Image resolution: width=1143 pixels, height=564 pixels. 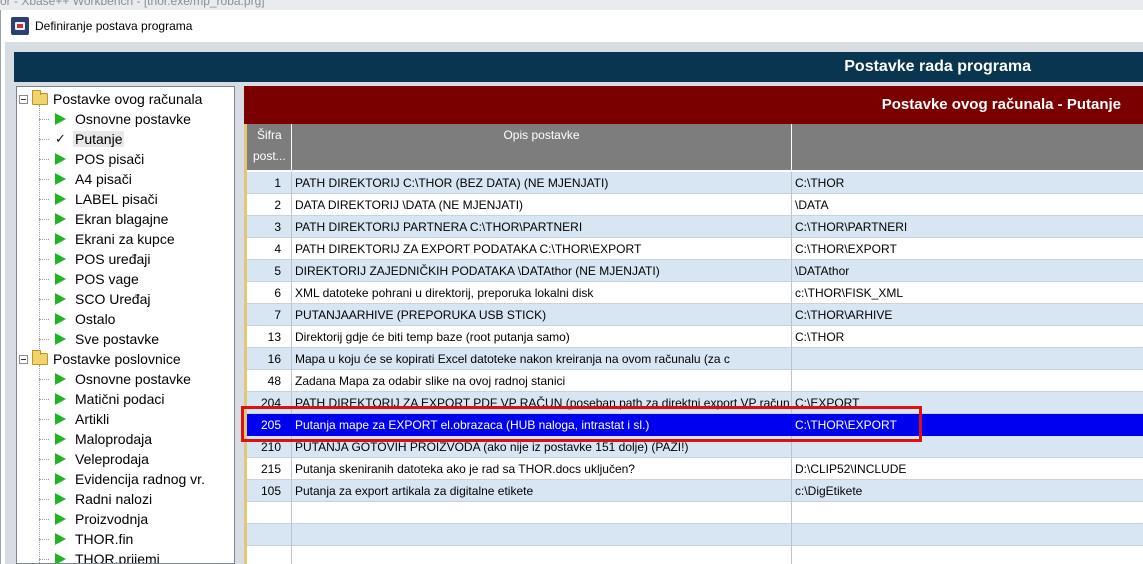 I want to click on row-code-cell: 7, so click(x=269, y=315).